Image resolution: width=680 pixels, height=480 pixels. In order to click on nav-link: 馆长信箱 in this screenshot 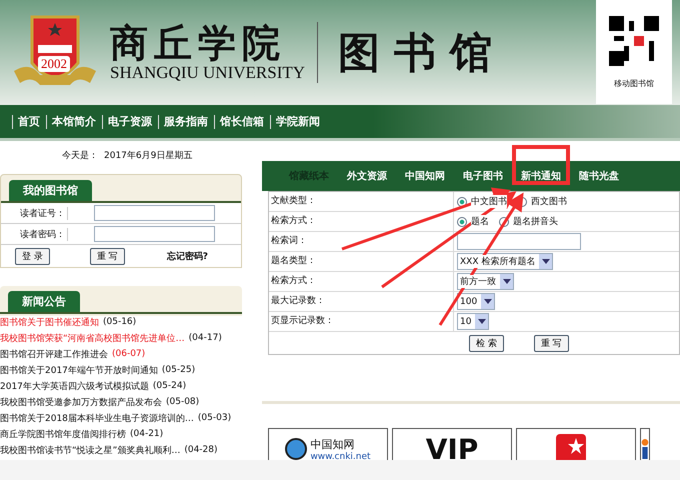, I will do `click(242, 121)`.